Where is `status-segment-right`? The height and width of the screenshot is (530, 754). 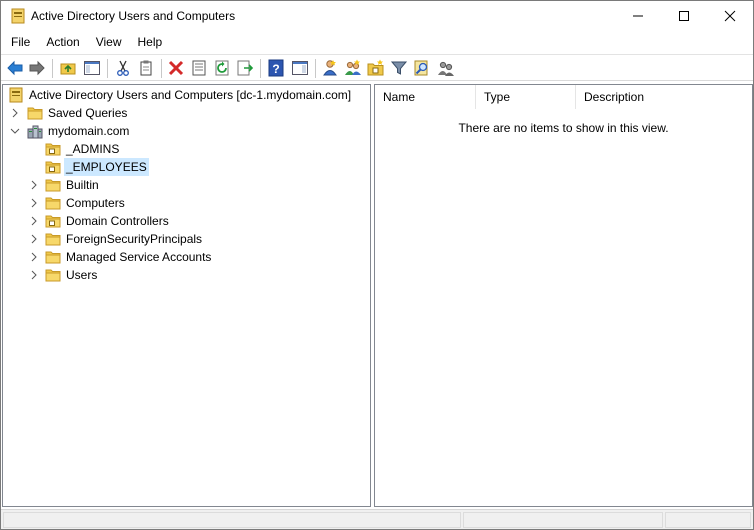 status-segment-right is located at coordinates (708, 520).